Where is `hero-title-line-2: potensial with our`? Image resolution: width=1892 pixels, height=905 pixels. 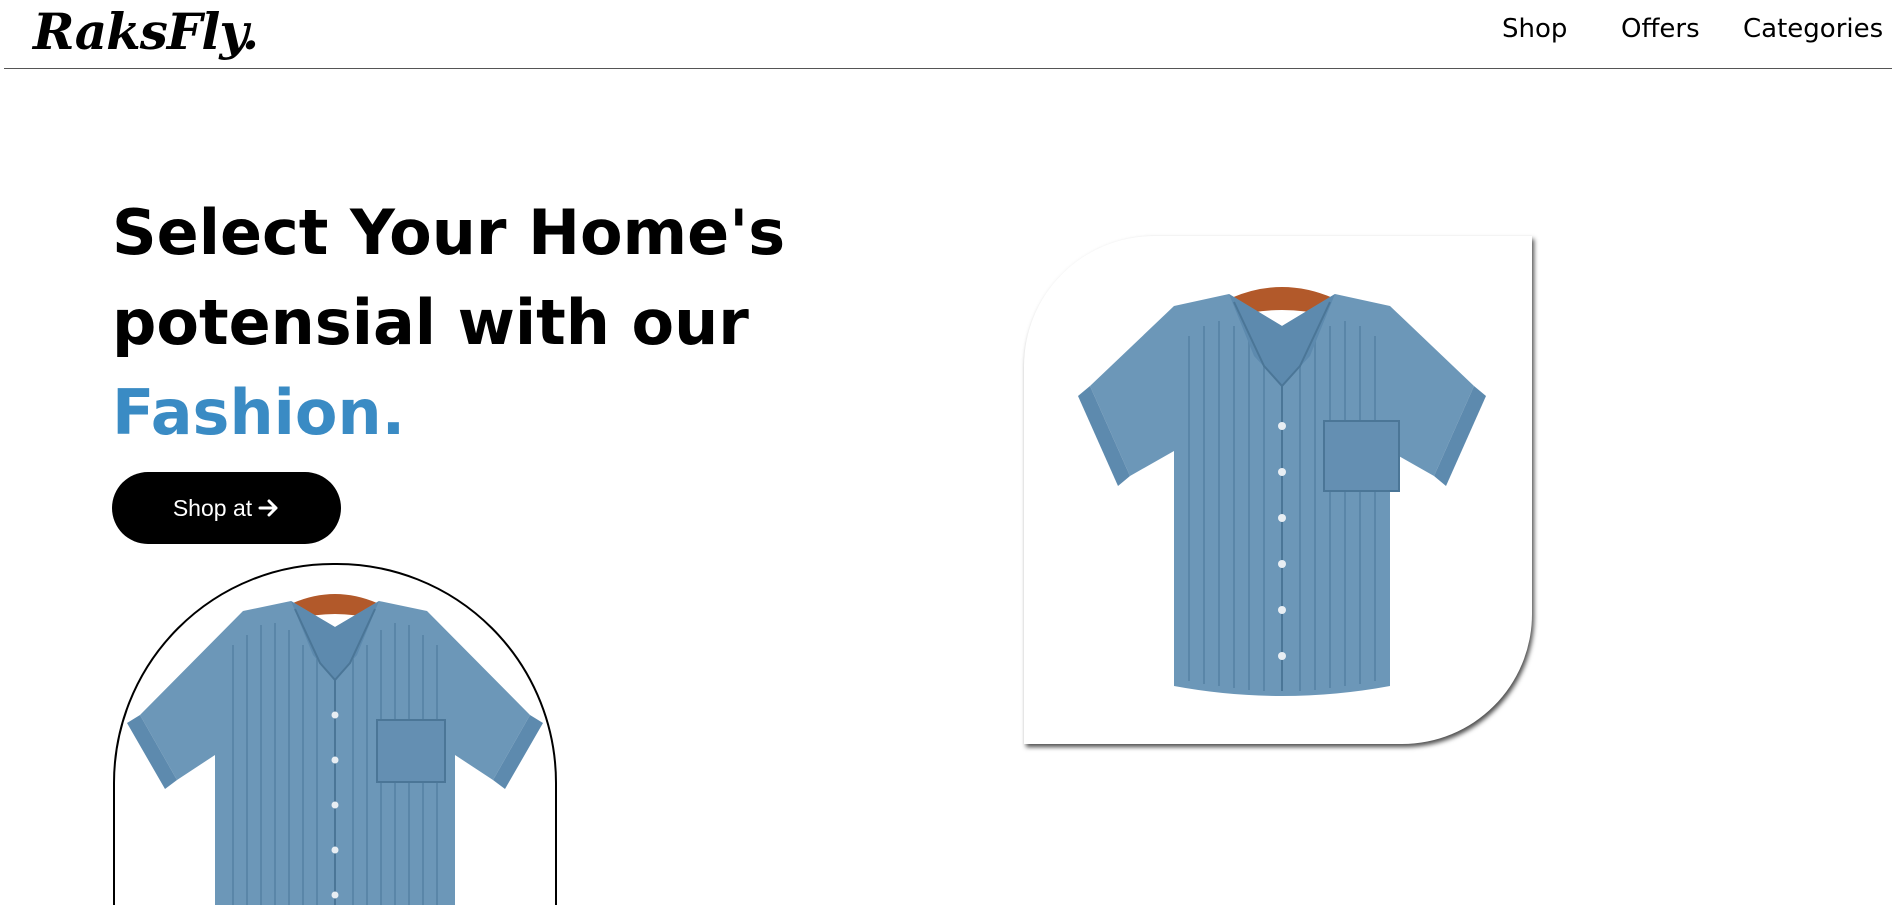
hero-title-line-2: potensial with our is located at coordinates (430, 322).